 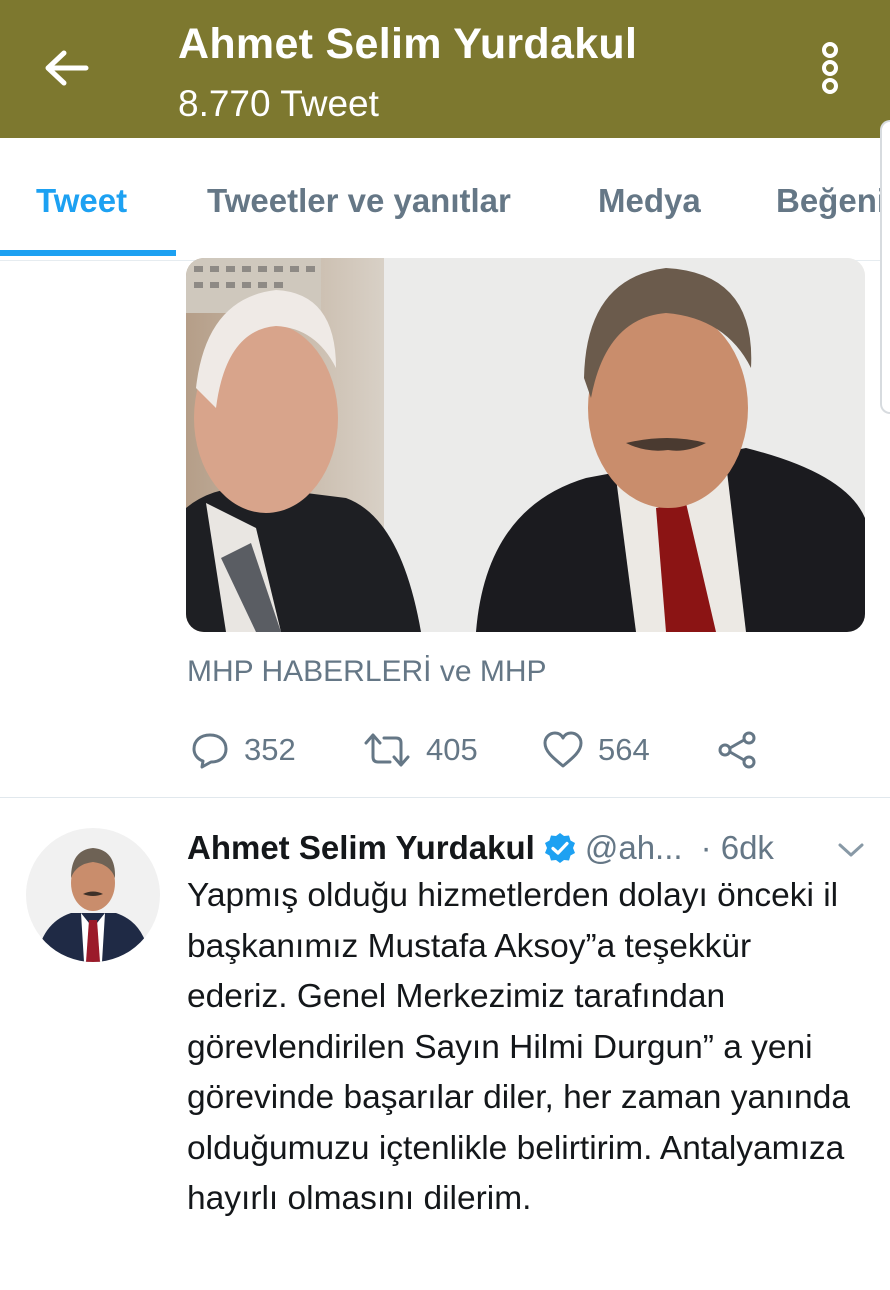 What do you see at coordinates (596, 750) in the screenshot?
I see `like-button: 564` at bounding box center [596, 750].